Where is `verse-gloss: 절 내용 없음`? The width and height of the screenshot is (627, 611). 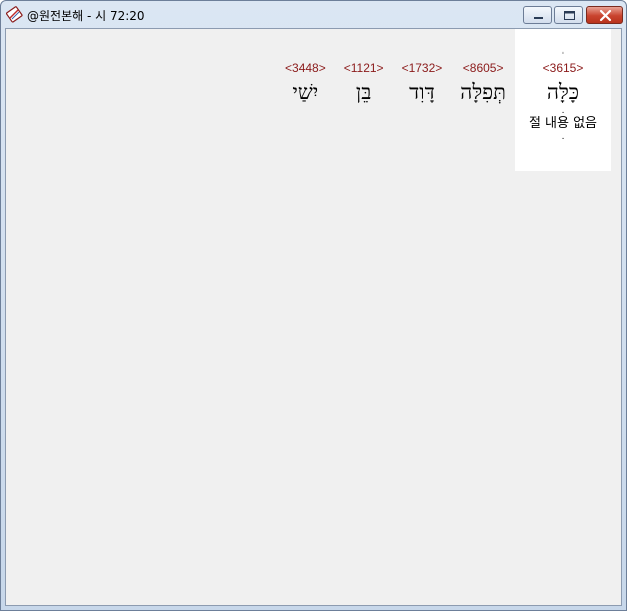
verse-gloss: 절 내용 없음 is located at coordinates (563, 123).